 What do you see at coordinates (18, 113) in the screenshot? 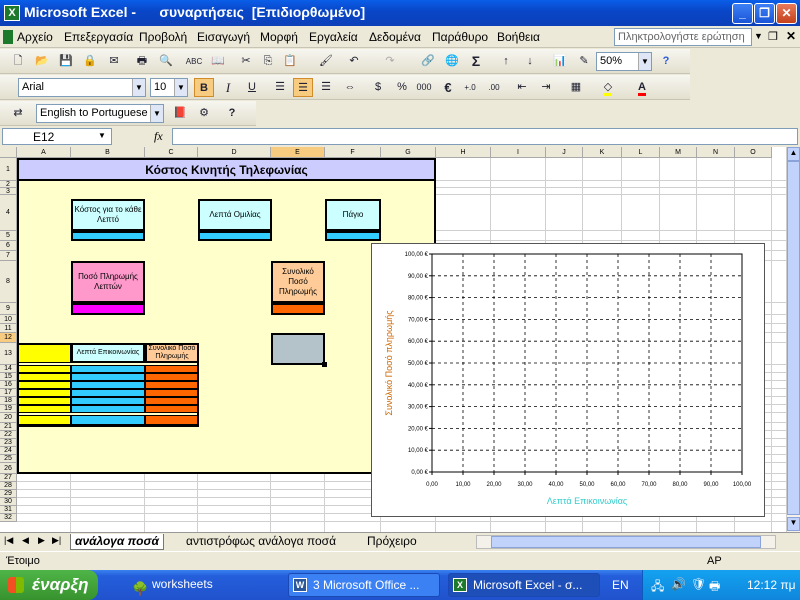
I see `translate-icon: ⇄` at bounding box center [18, 113].